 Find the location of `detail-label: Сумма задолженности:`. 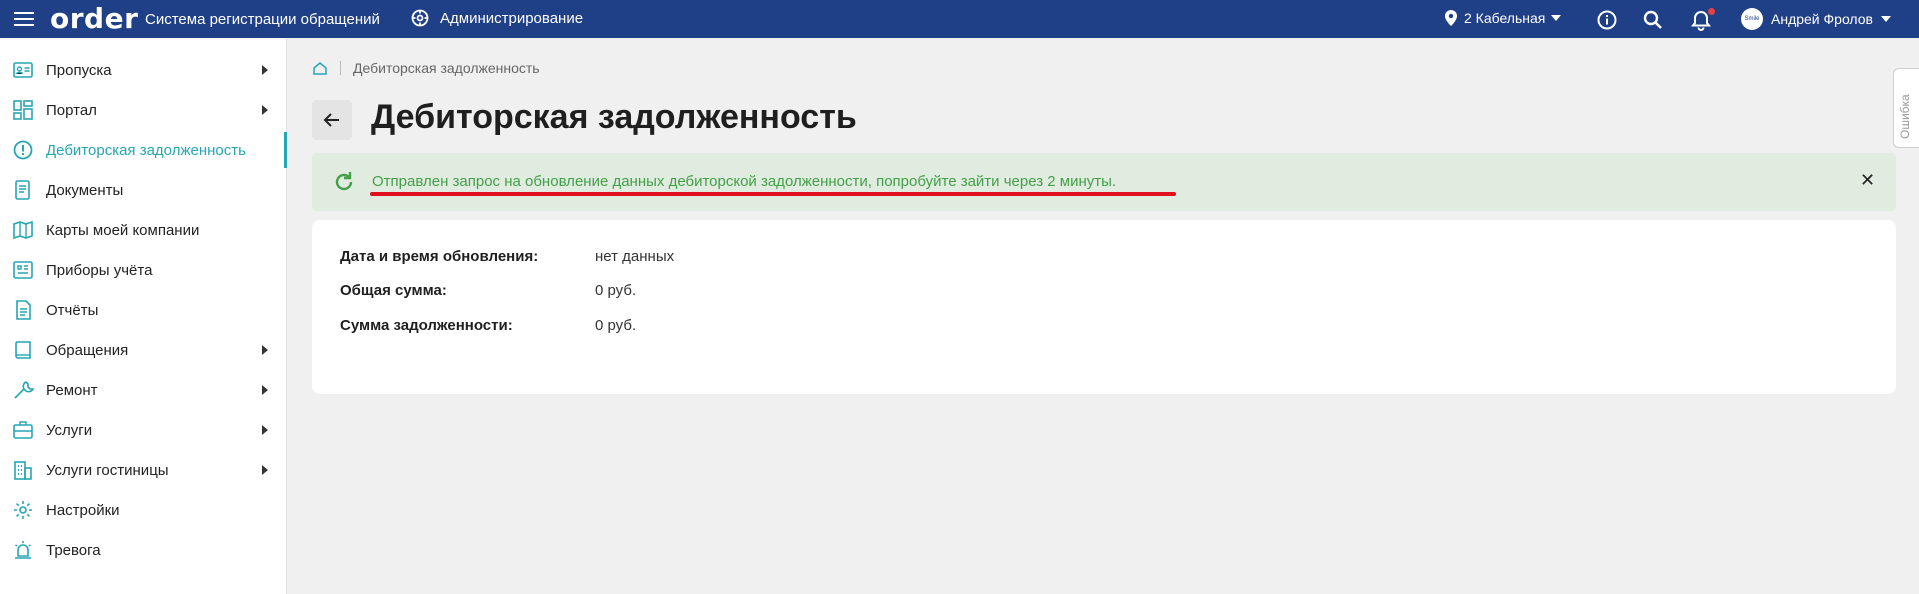

detail-label: Сумма задолженности: is located at coordinates (426, 325).